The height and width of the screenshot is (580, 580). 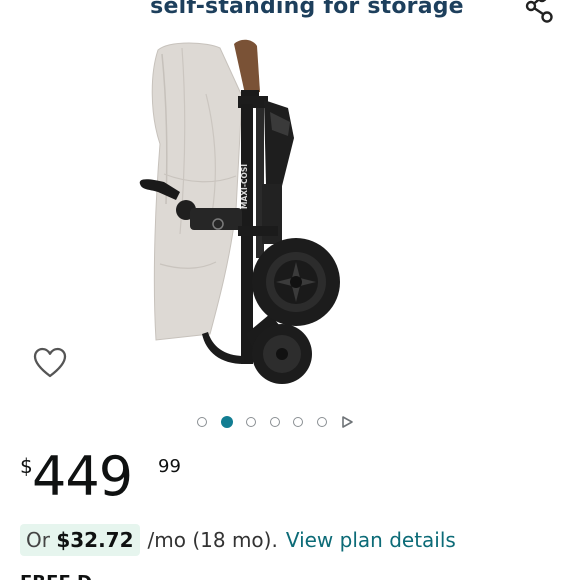 What do you see at coordinates (212, 540) in the screenshot?
I see `plan-term: /mo (18 mo).` at bounding box center [212, 540].